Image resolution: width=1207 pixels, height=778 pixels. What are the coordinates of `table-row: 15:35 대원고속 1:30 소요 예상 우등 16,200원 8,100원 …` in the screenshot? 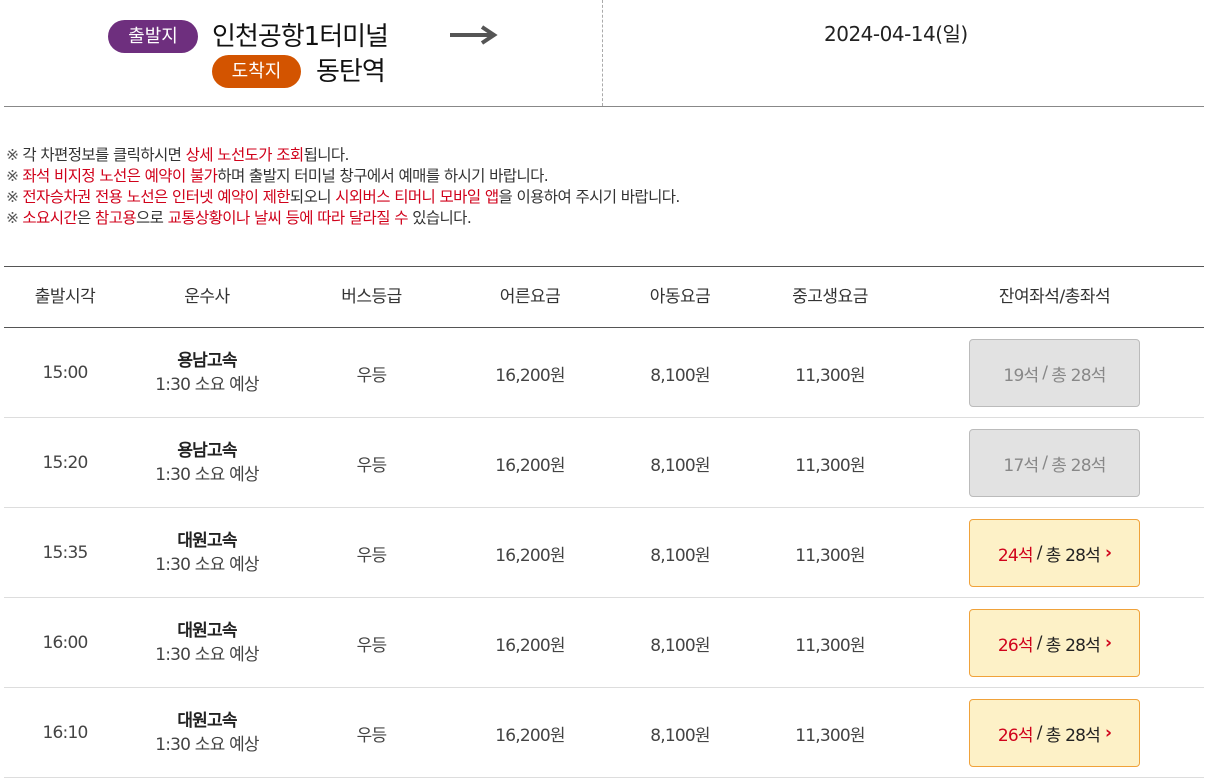 It's located at (604, 553).